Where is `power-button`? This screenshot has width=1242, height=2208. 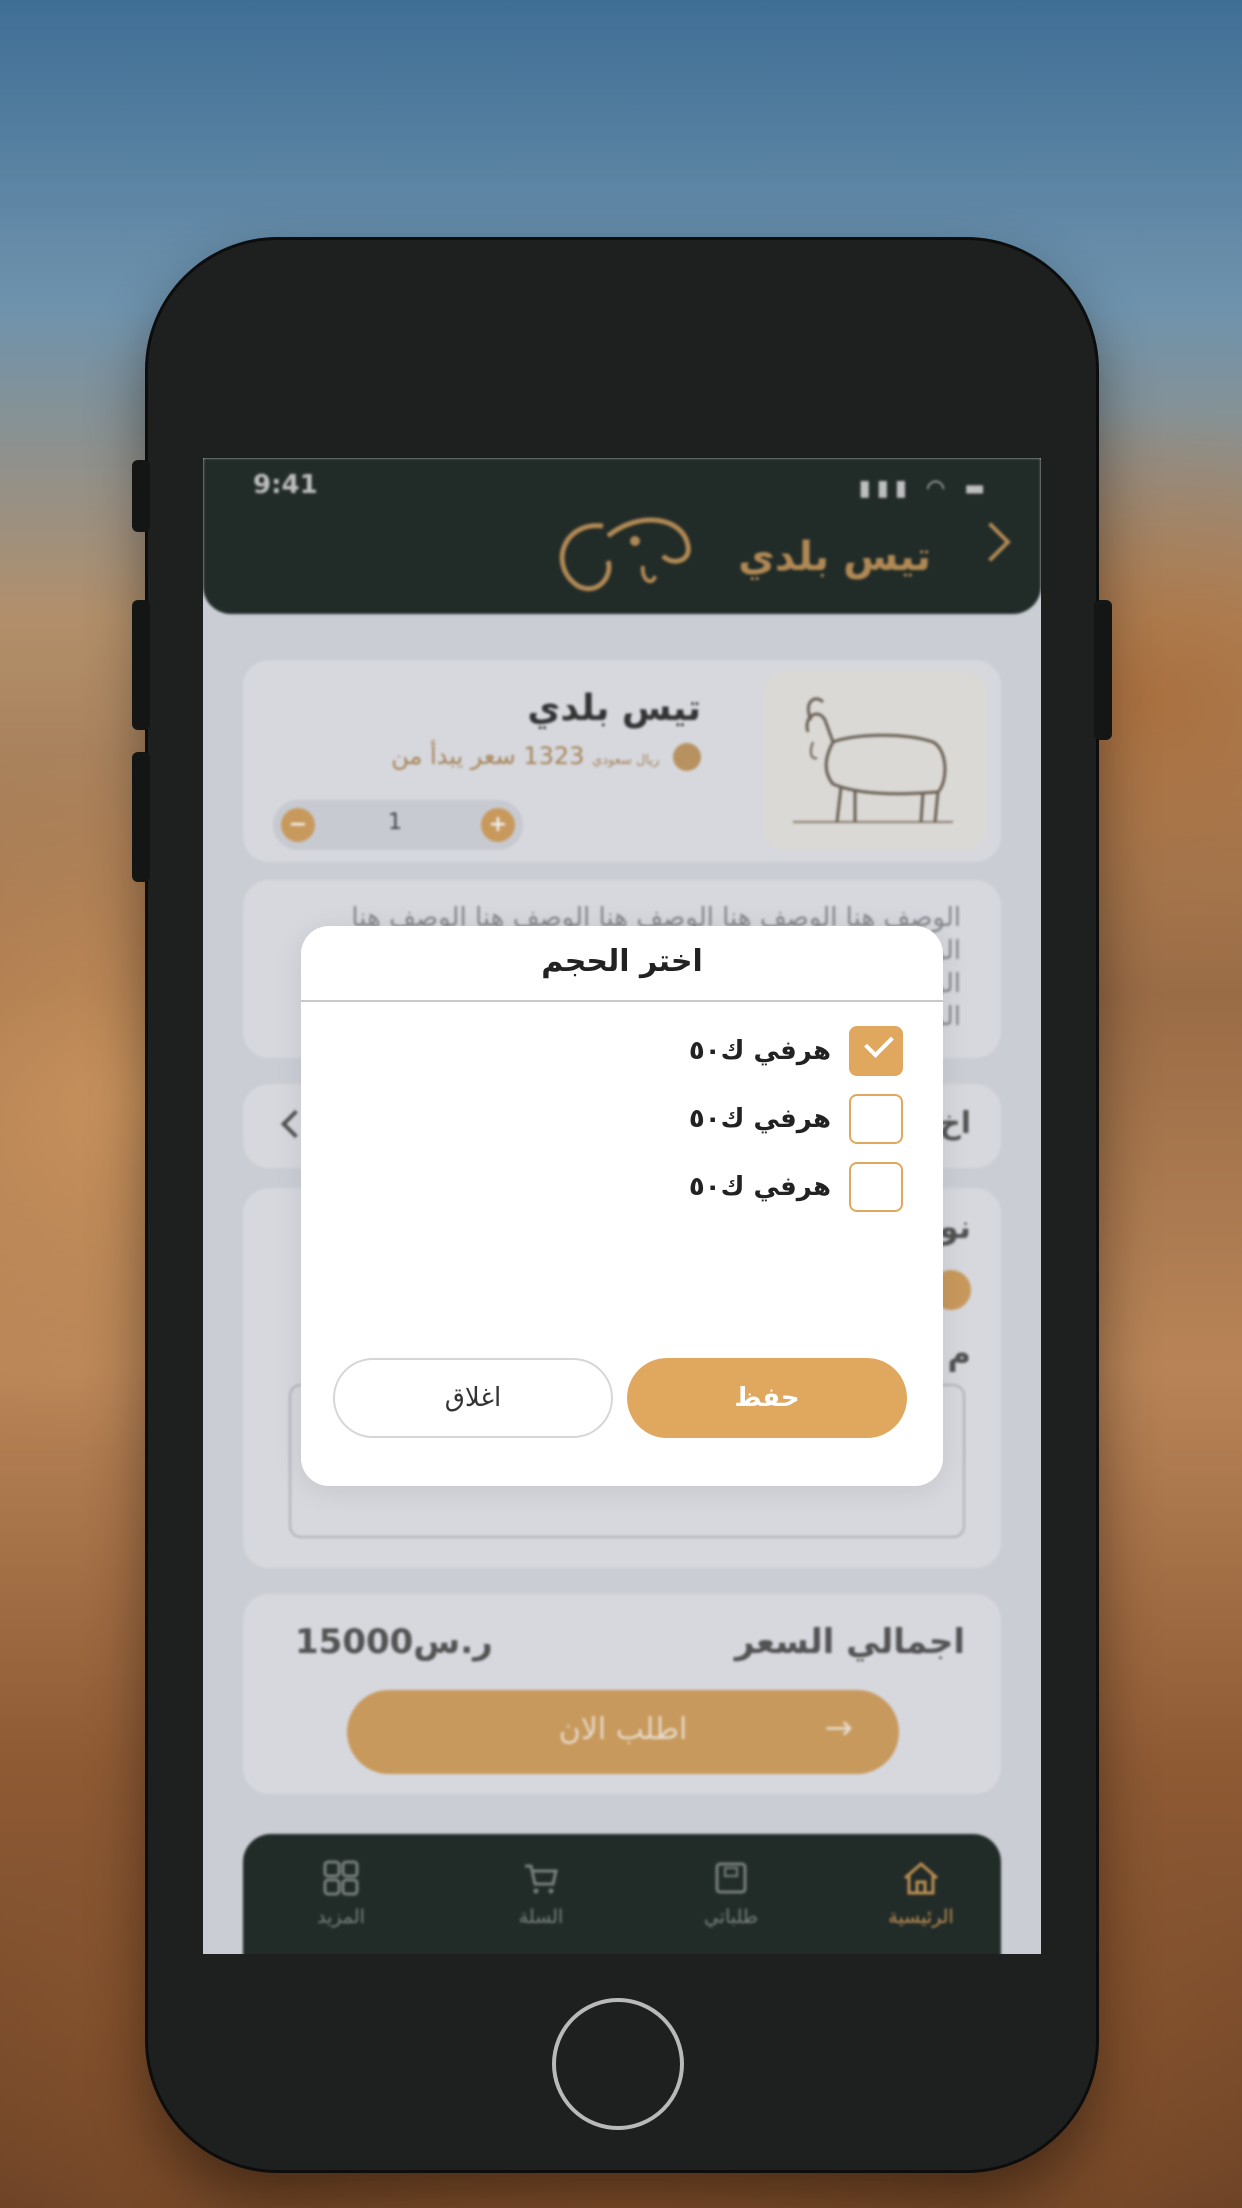 power-button is located at coordinates (1103, 670).